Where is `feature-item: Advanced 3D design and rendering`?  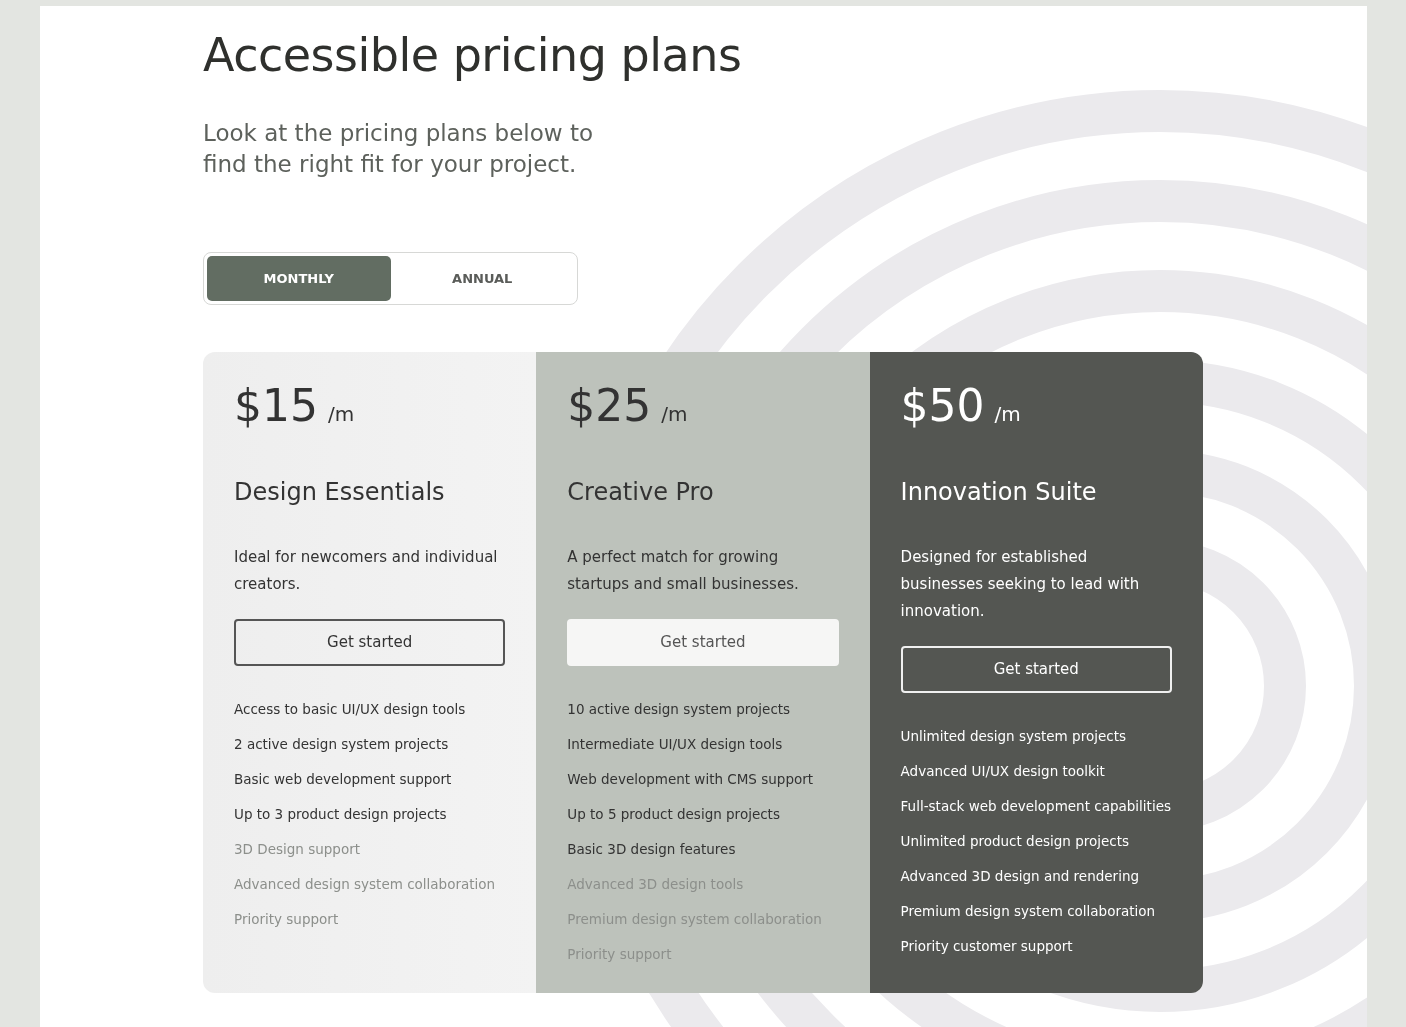
feature-item: Advanced 3D design and rendering is located at coordinates (1020, 877).